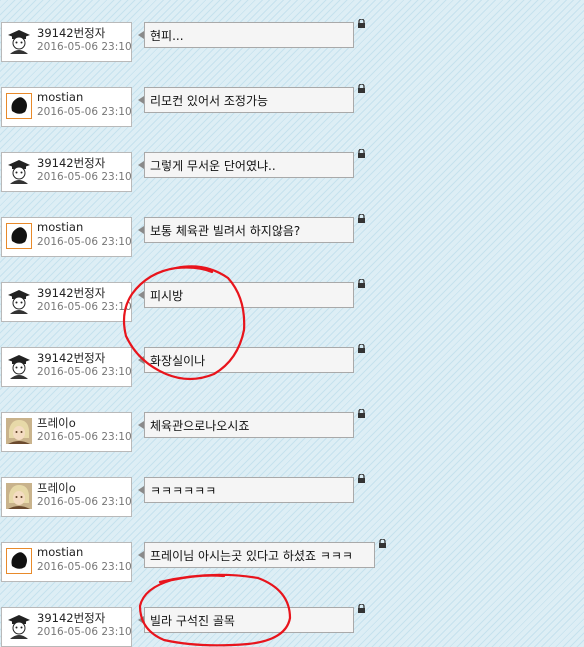 The height and width of the screenshot is (647, 584). Describe the element at coordinates (249, 100) in the screenshot. I see `message-bubble: 리모컨 있어서 조정가능` at that location.